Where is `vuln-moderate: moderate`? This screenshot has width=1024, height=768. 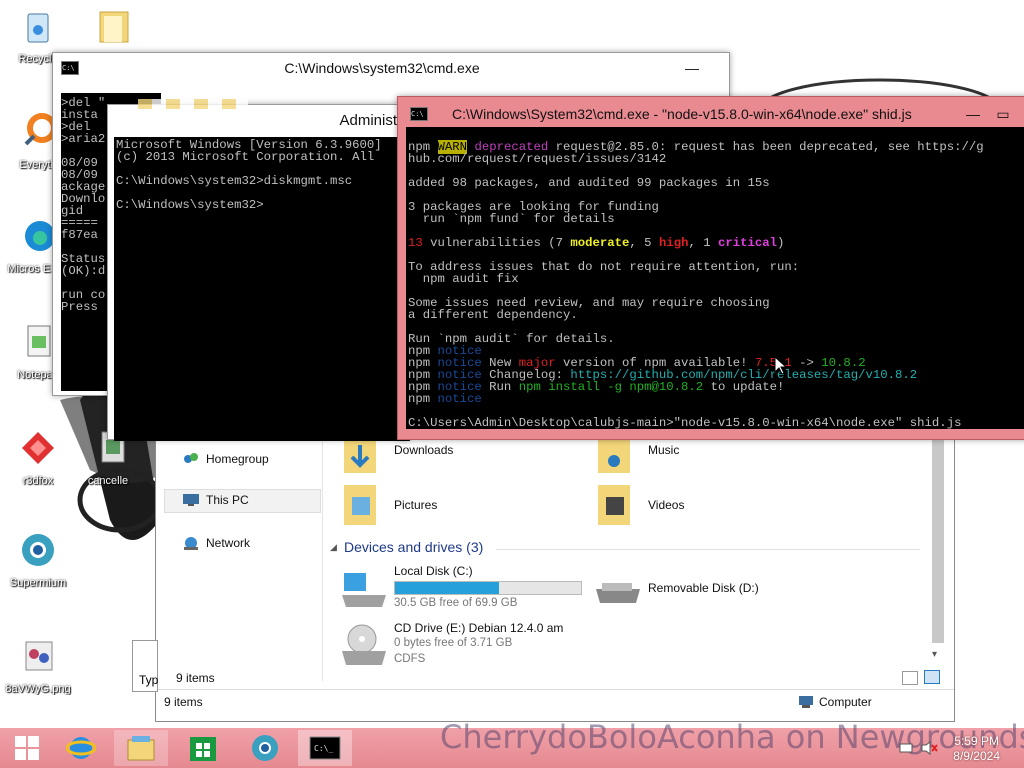
vuln-moderate: moderate is located at coordinates (600, 243).